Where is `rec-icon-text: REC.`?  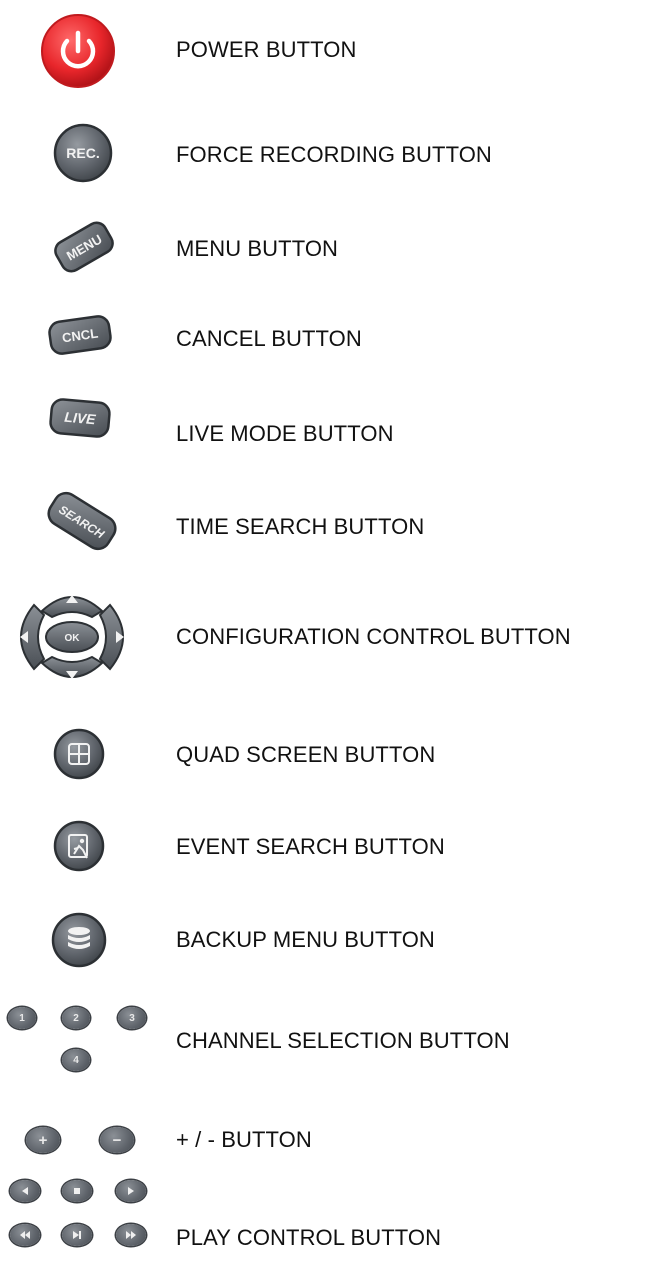
rec-icon-text: REC. is located at coordinates (82, 153).